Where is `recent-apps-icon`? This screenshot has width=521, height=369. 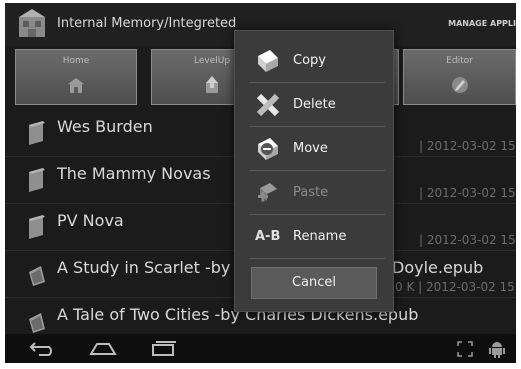 recent-apps-icon is located at coordinates (163, 348).